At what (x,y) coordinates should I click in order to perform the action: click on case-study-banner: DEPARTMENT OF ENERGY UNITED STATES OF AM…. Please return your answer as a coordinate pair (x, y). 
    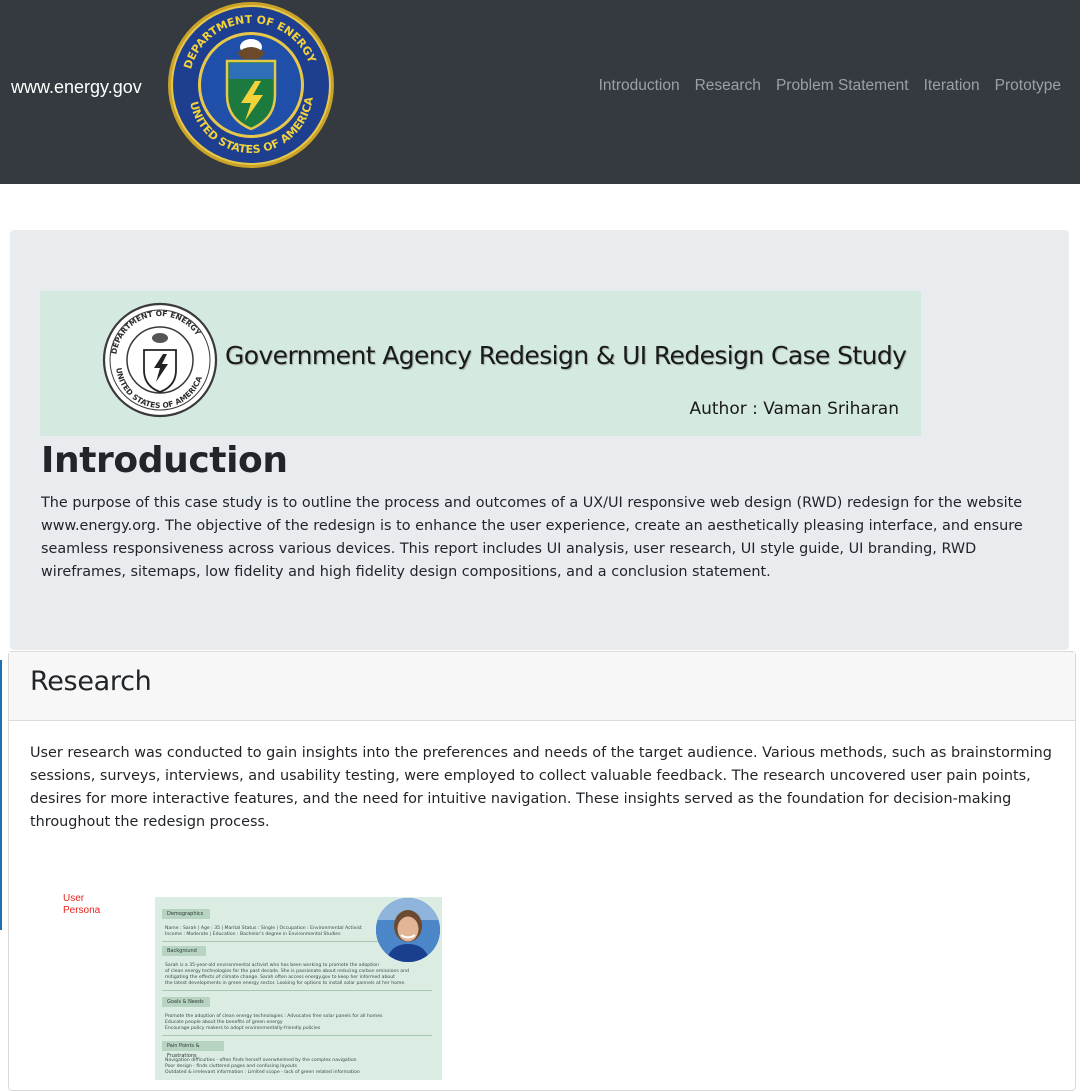
    Looking at the image, I should click on (480, 363).